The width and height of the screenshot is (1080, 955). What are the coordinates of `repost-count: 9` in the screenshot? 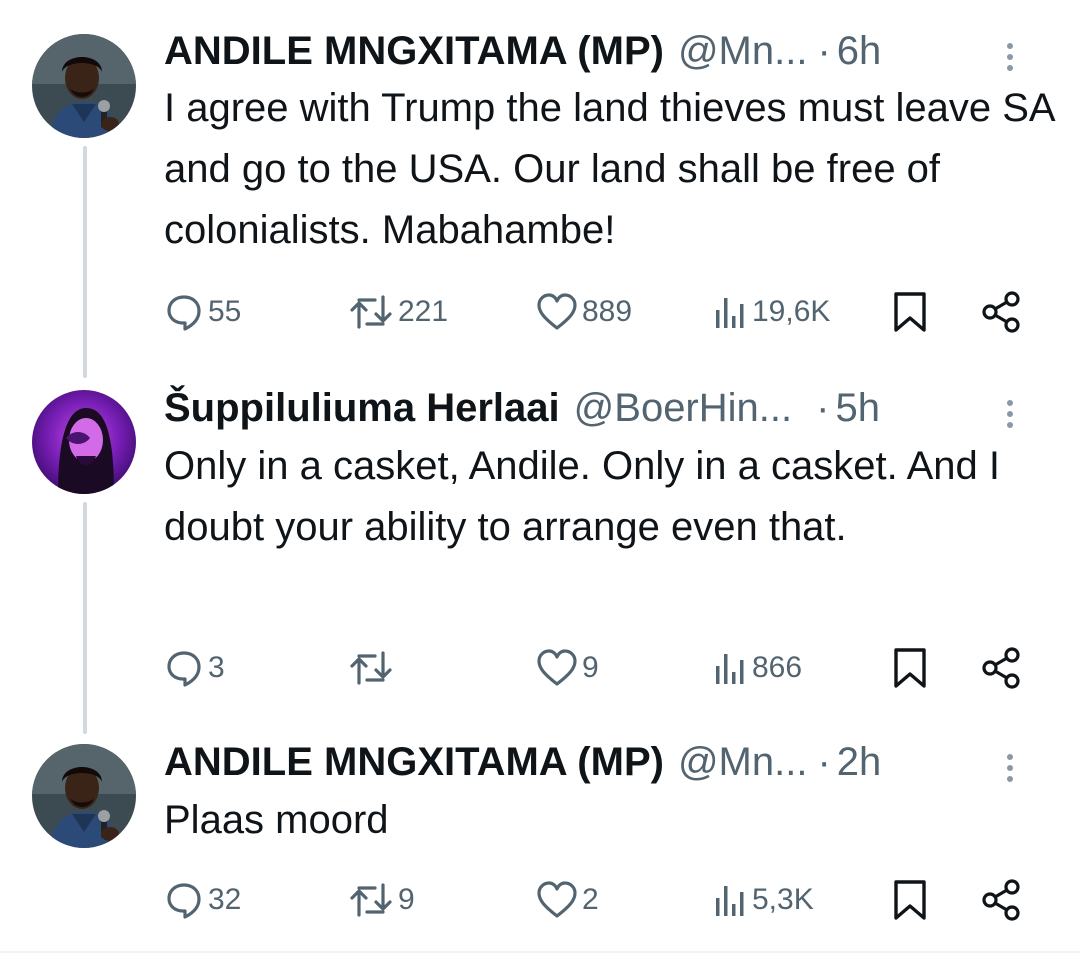 It's located at (406, 899).